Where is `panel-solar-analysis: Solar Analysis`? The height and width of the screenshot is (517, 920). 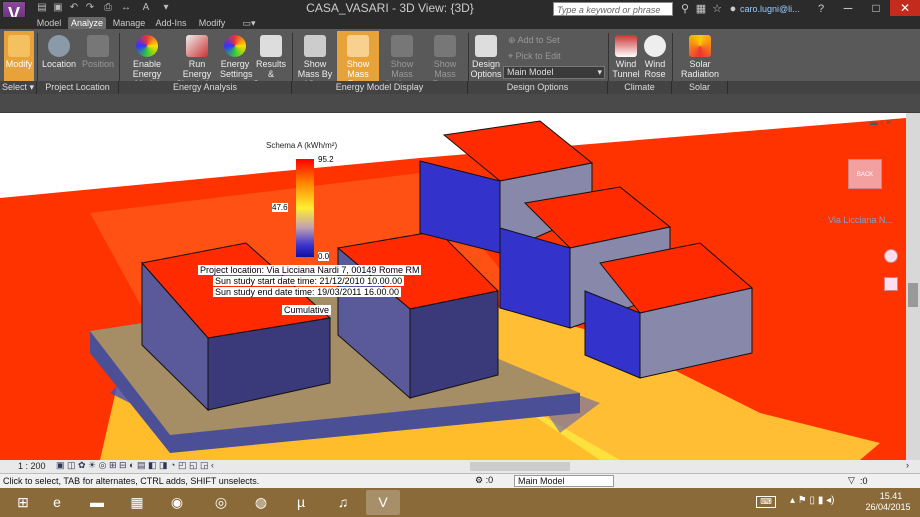 panel-solar-analysis: Solar Analysis is located at coordinates (700, 93).